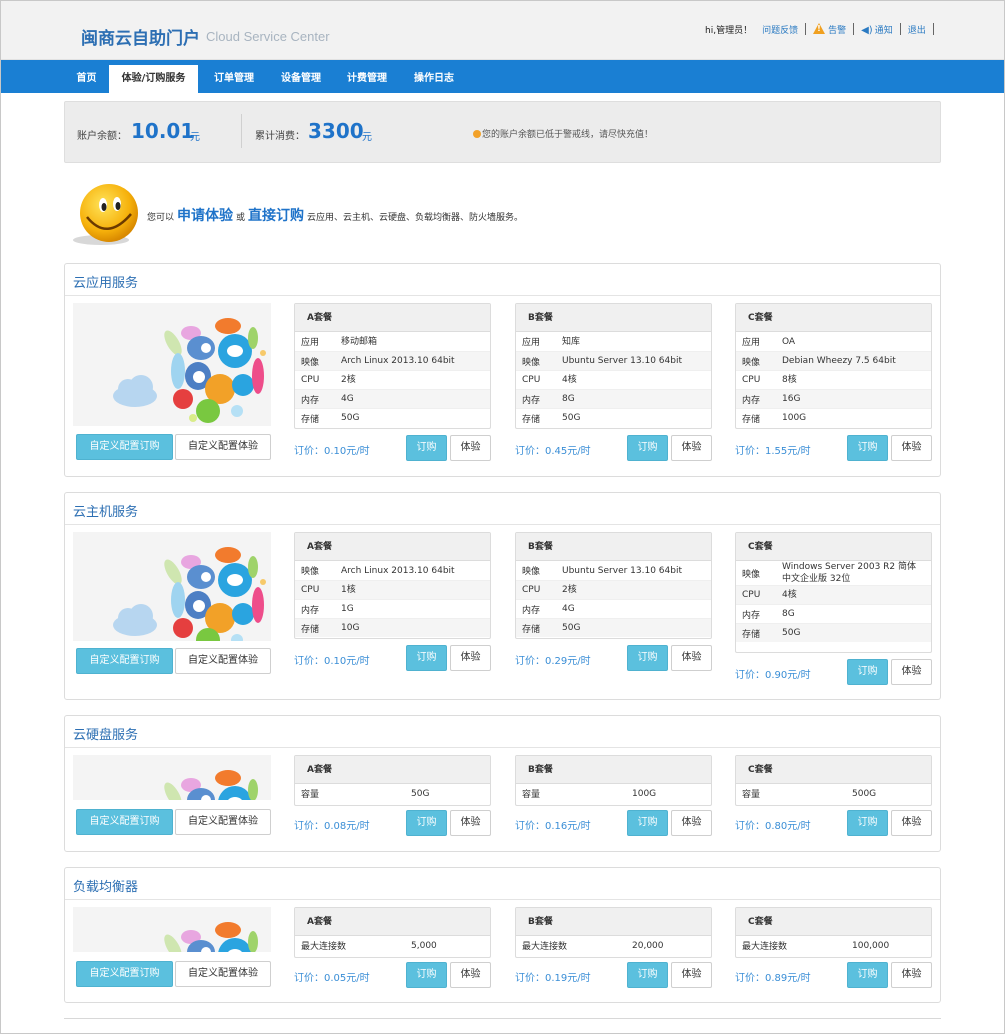 This screenshot has height=1034, width=1005. What do you see at coordinates (833, 594) in the screenshot?
I see `spec-row: CPU 4核` at bounding box center [833, 594].